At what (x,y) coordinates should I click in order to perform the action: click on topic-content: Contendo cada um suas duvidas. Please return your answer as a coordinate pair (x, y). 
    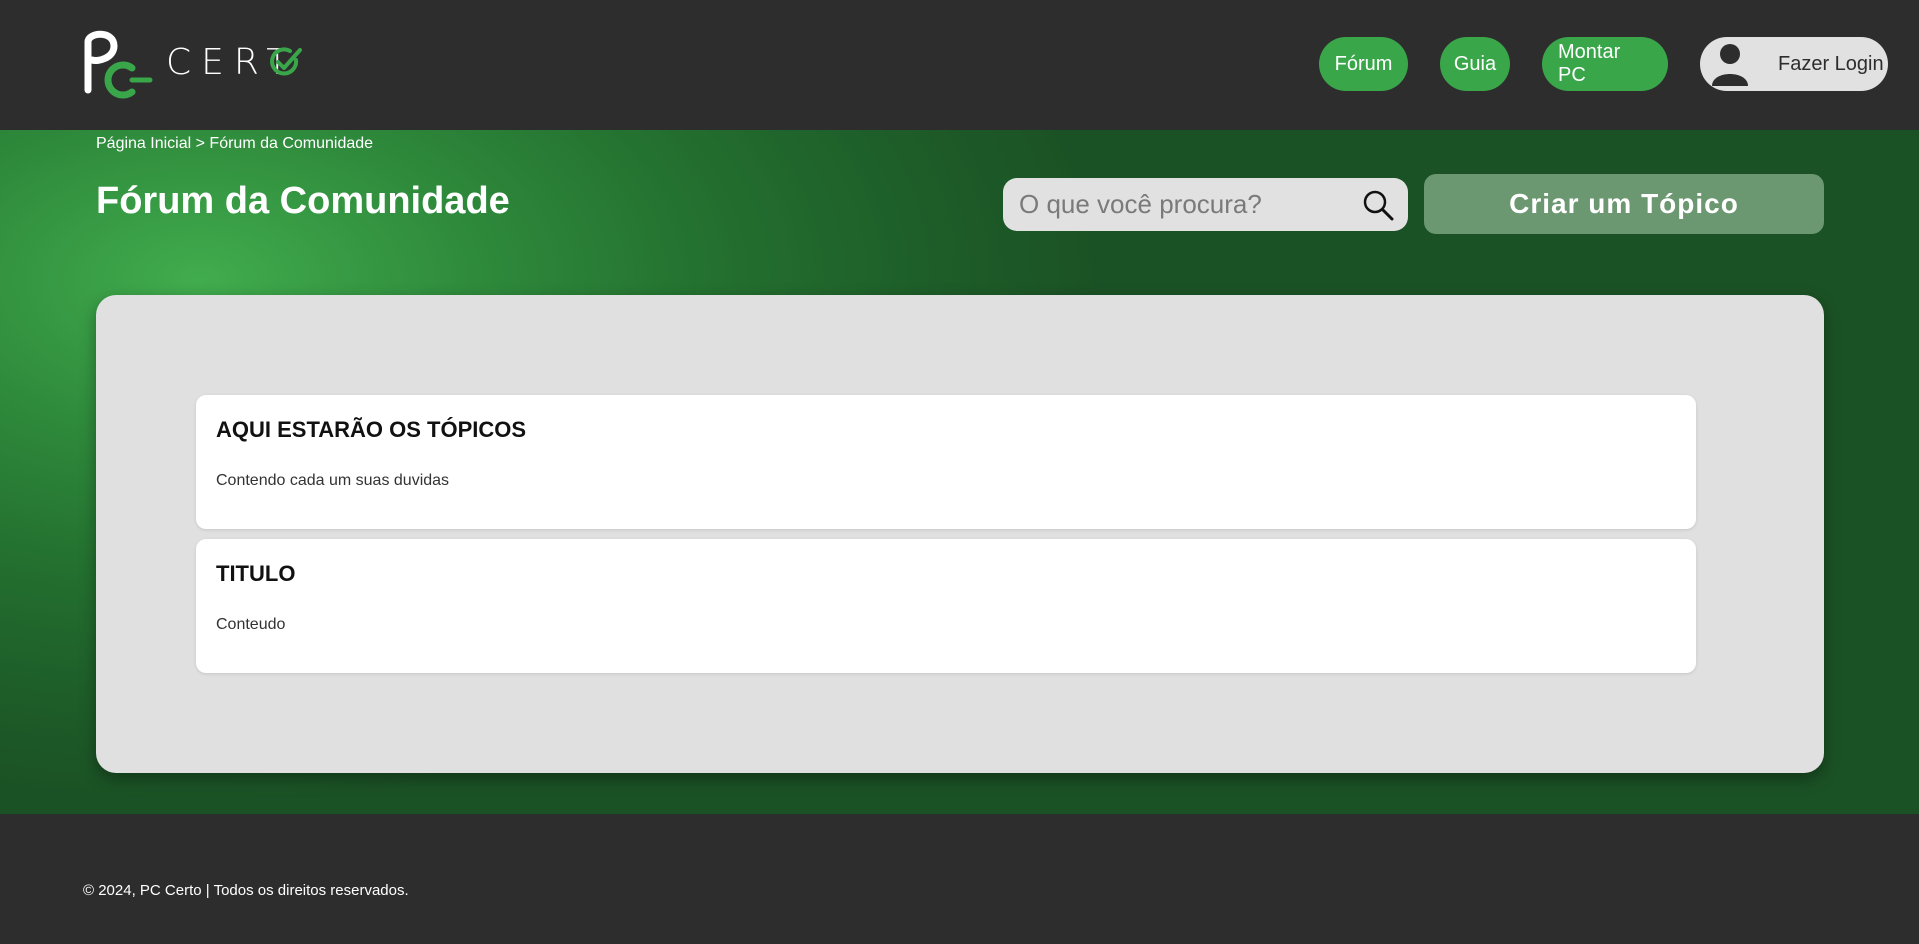
    Looking at the image, I should click on (333, 480).